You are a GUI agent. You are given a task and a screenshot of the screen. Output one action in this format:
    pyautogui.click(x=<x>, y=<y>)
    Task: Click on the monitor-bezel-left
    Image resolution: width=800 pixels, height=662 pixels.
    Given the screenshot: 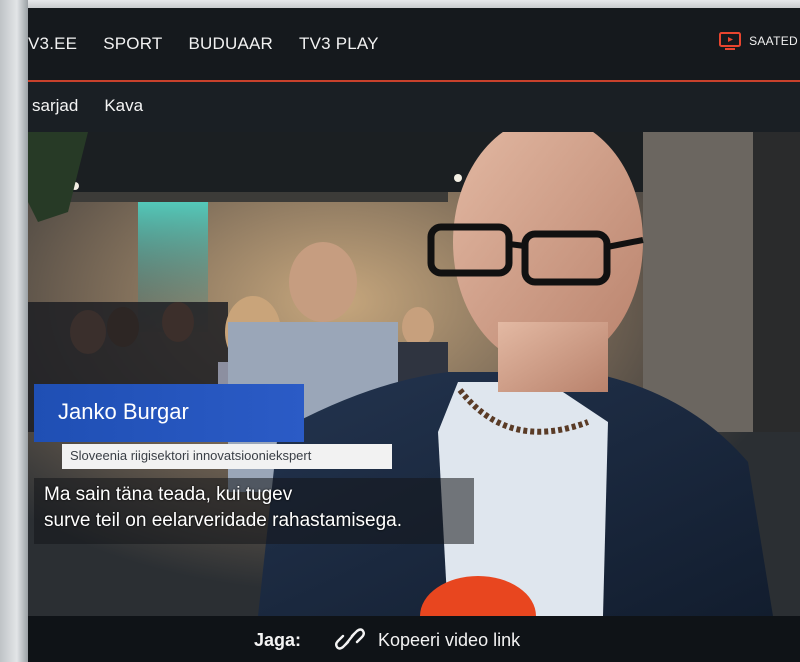 What is the action you would take?
    pyautogui.click(x=14, y=331)
    